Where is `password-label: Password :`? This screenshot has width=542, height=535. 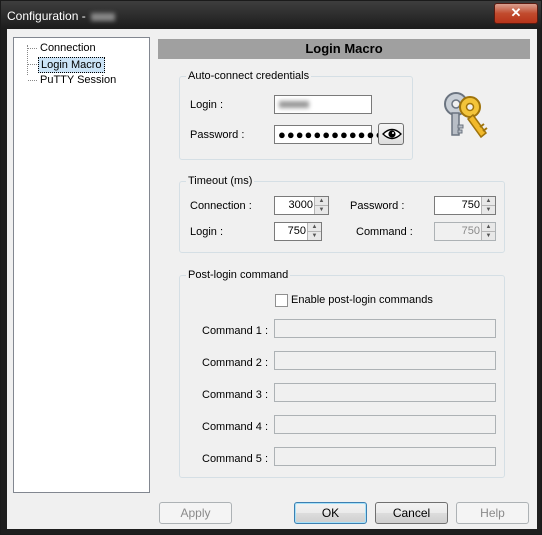 password-label: Password : is located at coordinates (217, 135).